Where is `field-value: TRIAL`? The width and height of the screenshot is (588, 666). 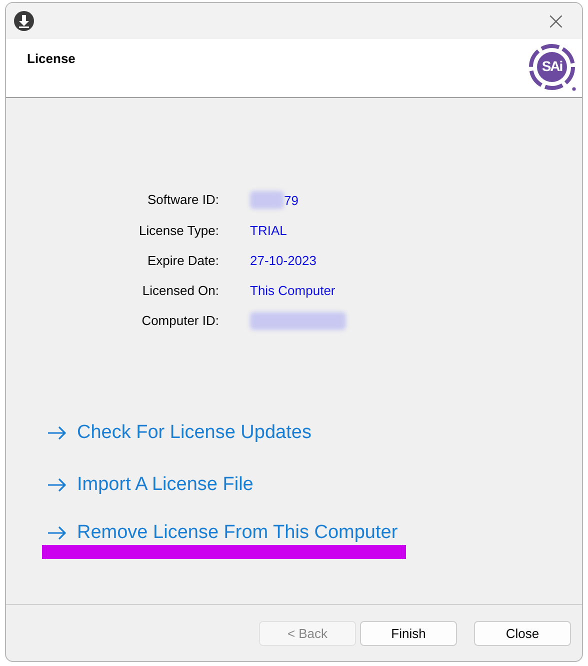 field-value: TRIAL is located at coordinates (268, 230).